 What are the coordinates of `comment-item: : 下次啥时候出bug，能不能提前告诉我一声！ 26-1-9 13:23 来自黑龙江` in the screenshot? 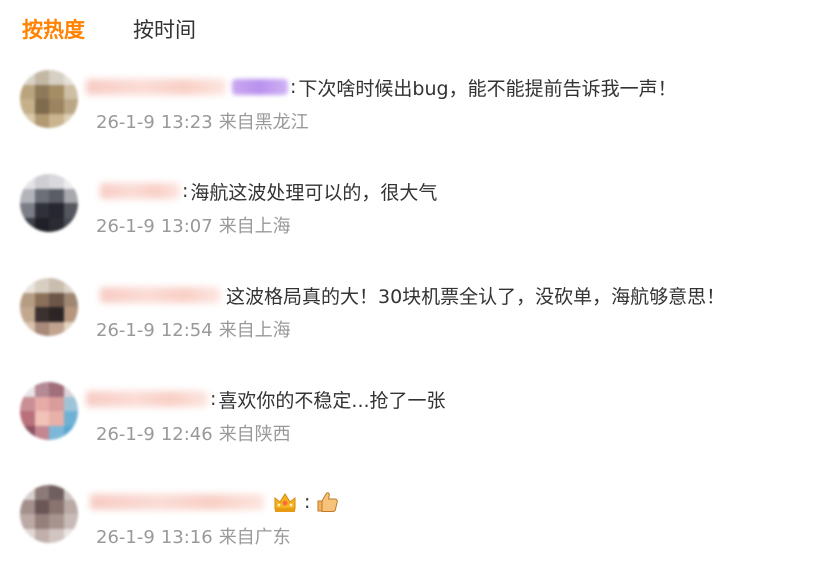 It's located at (418, 110).